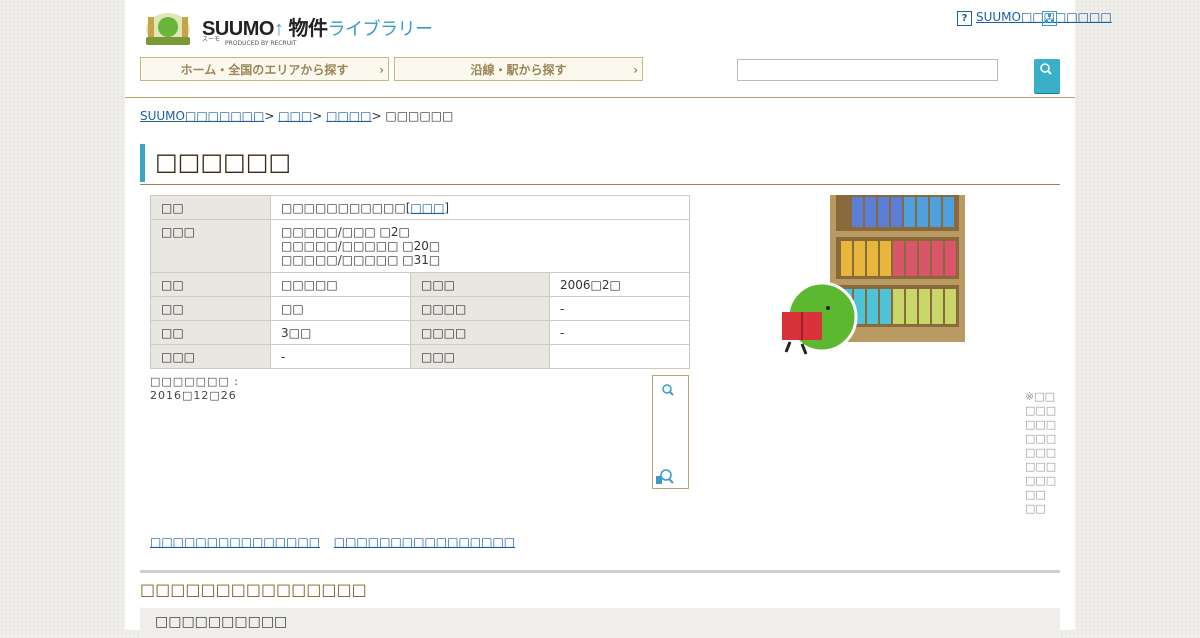 The width and height of the screenshot is (1200, 638). Describe the element at coordinates (600, 571) in the screenshot. I see `section-divider` at that location.